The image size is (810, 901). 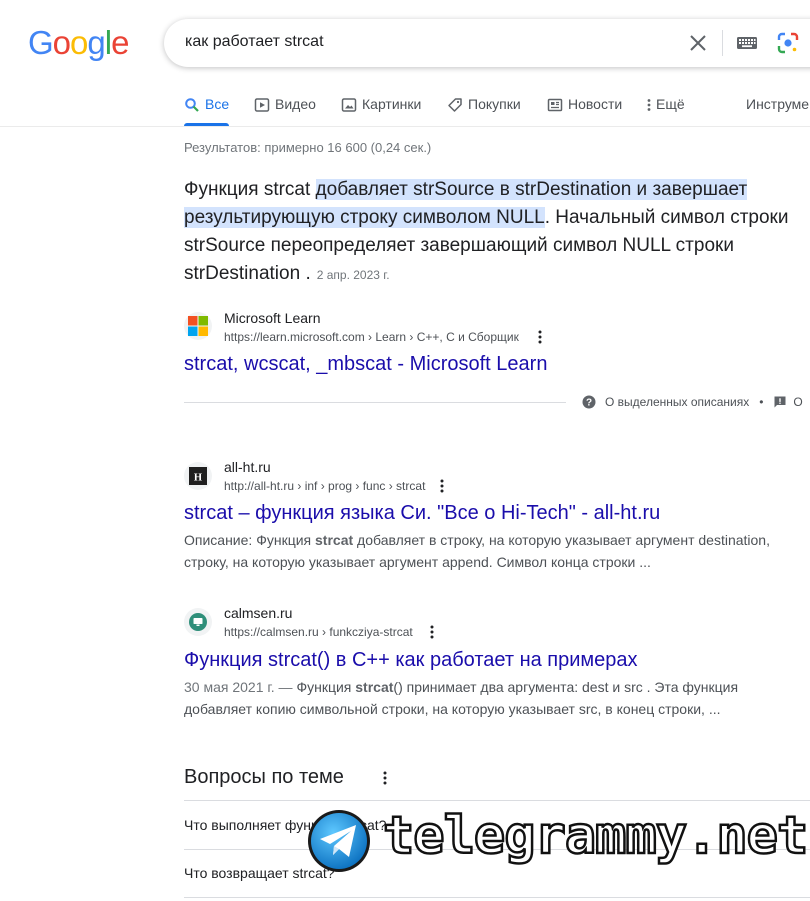 What do you see at coordinates (595, 104) in the screenshot?
I see `tab-label: Новости` at bounding box center [595, 104].